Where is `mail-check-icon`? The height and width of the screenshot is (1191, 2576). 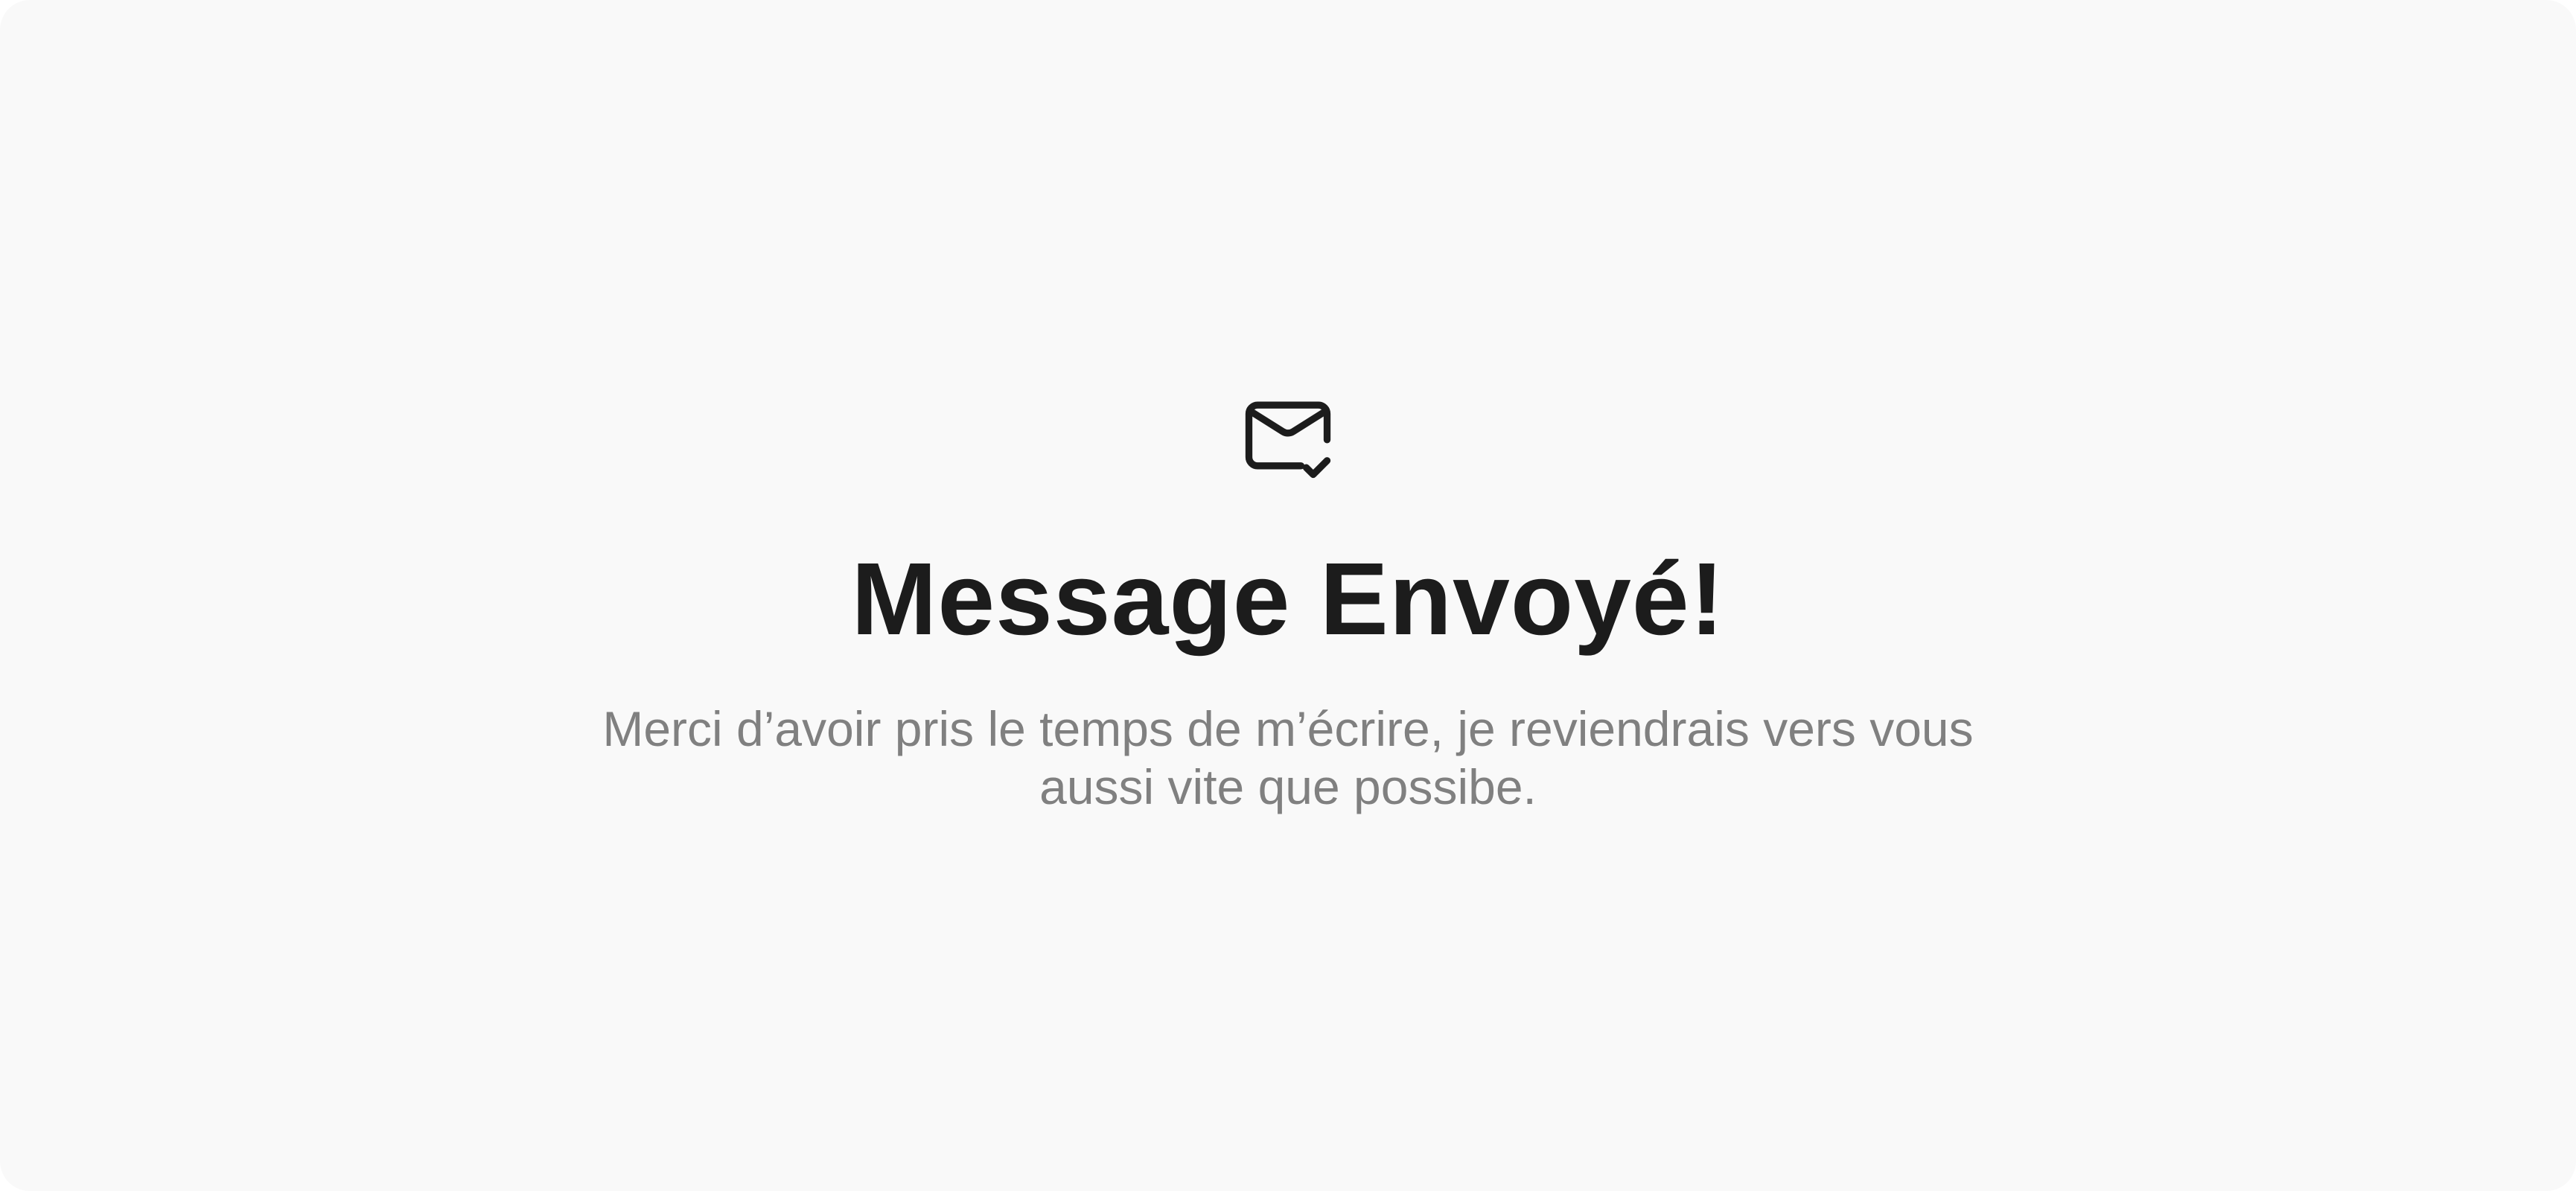 mail-check-icon is located at coordinates (1288, 436).